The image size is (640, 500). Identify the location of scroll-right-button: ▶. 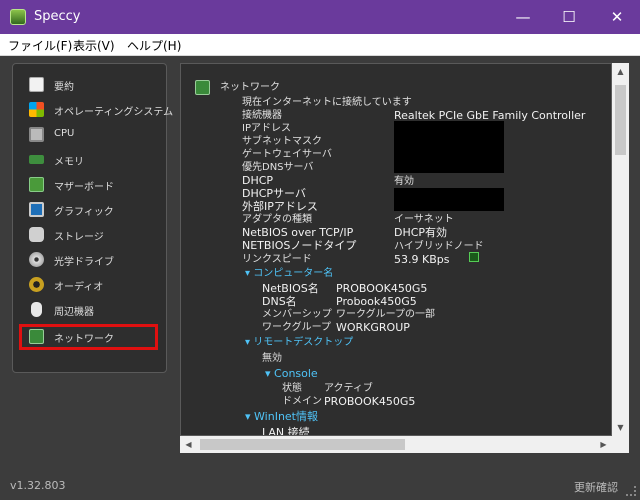
(603, 444).